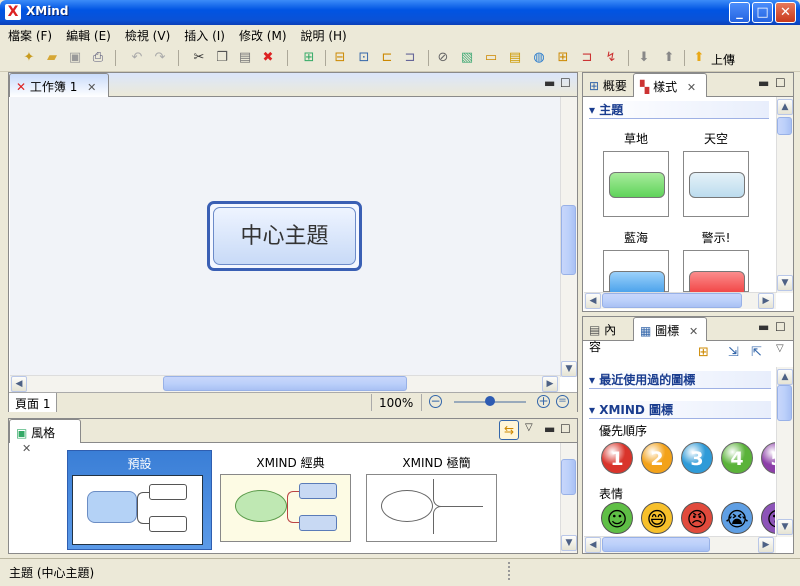  I want to click on priority-3-icon: 3, so click(697, 458).